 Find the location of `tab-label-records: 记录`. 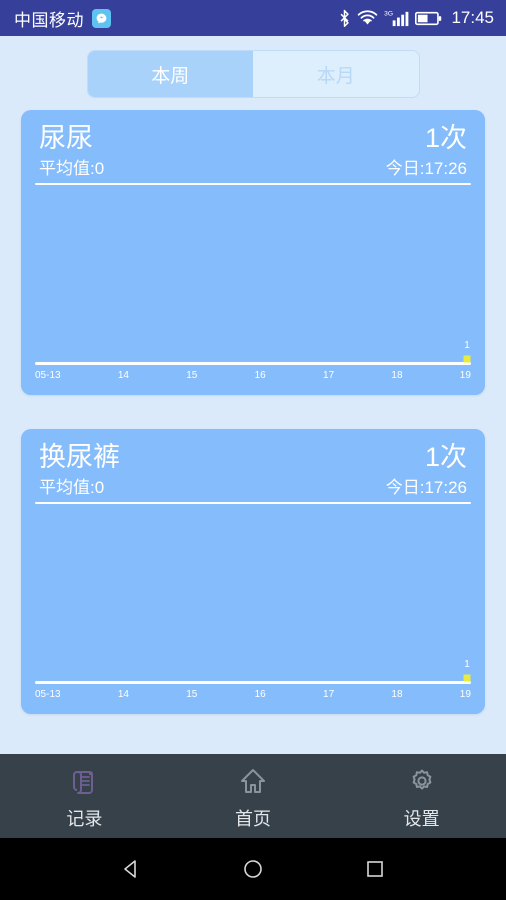

tab-label-records: 记录 is located at coordinates (84, 819).